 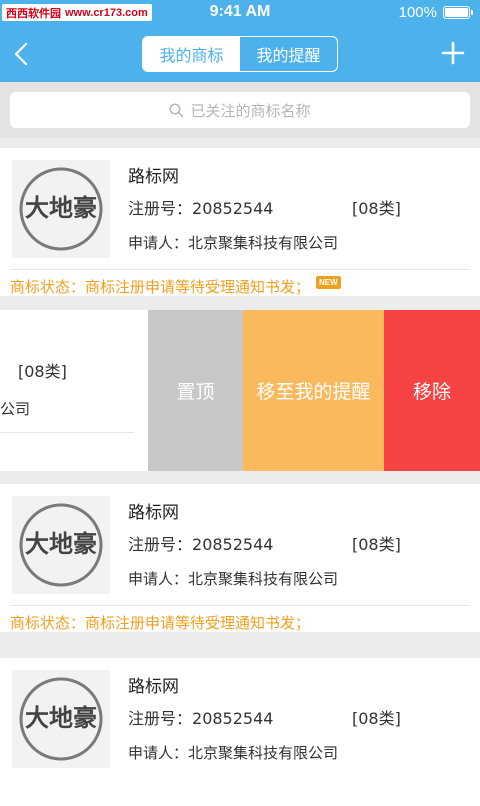 I want to click on nav-bar: 我的商标 我的提醒, so click(x=240, y=54).